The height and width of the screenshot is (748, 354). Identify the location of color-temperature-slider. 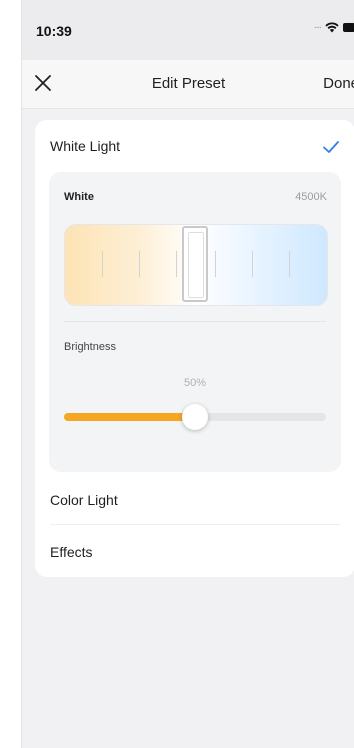
(196, 265).